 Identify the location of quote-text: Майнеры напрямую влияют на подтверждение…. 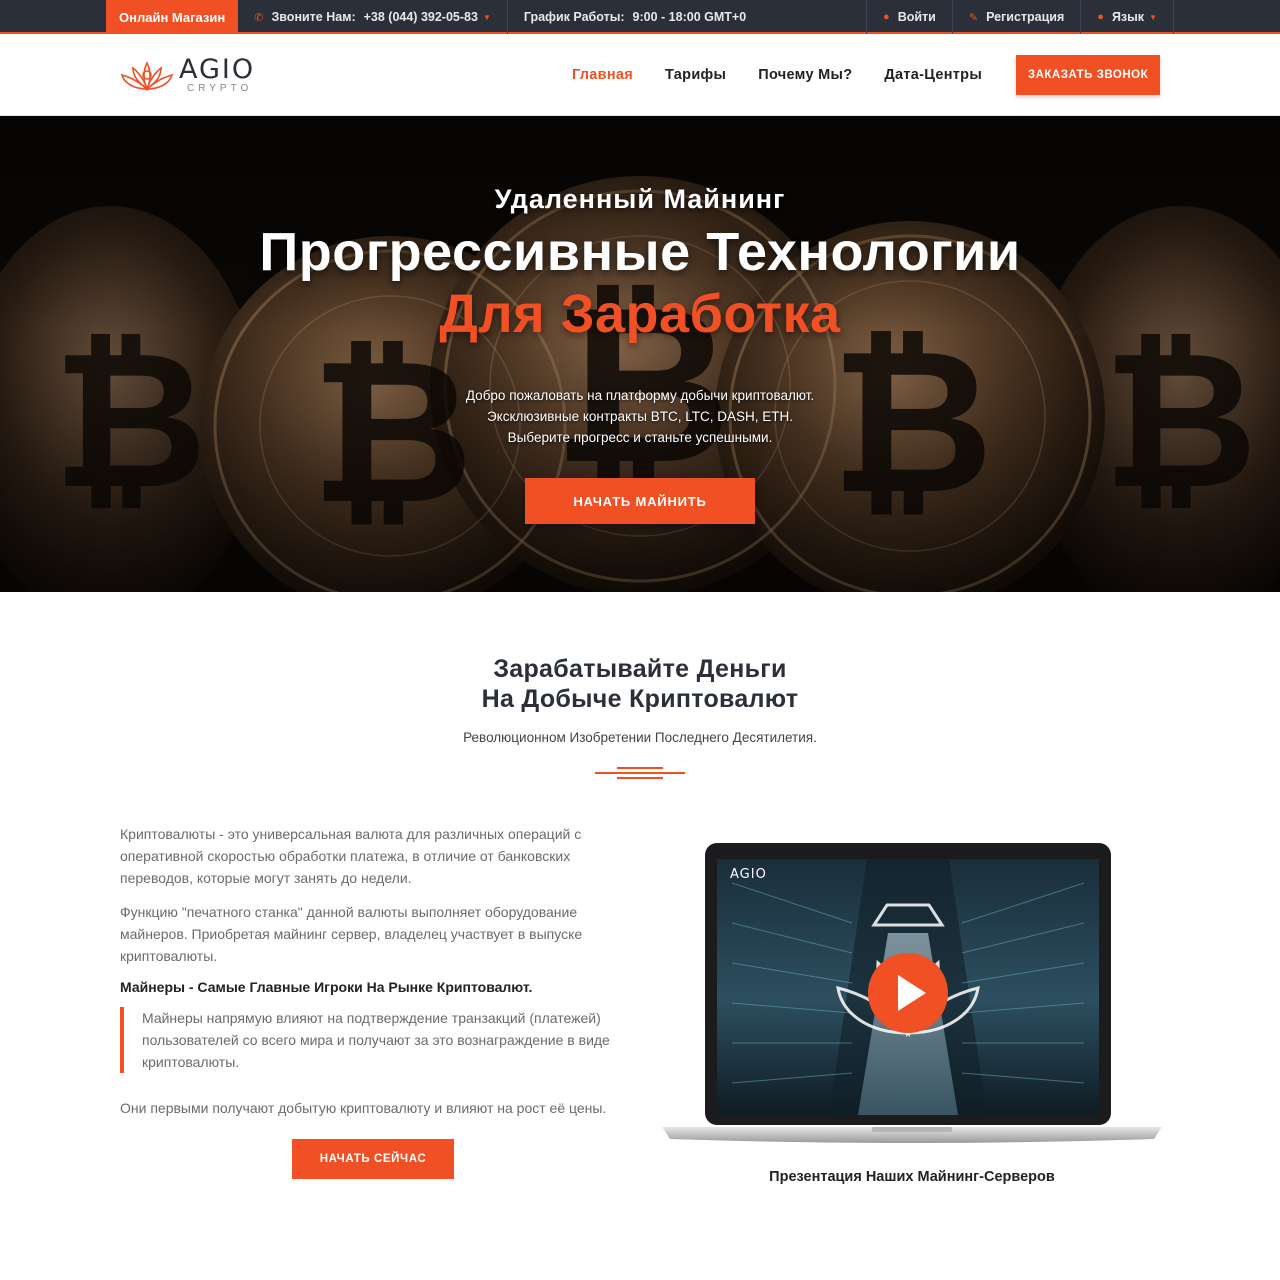
(376, 1040).